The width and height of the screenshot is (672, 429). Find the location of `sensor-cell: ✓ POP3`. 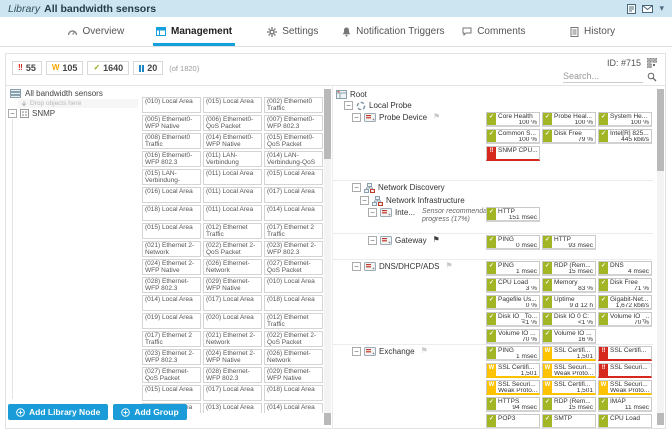

sensor-cell: ✓ POP3 is located at coordinates (513, 421).